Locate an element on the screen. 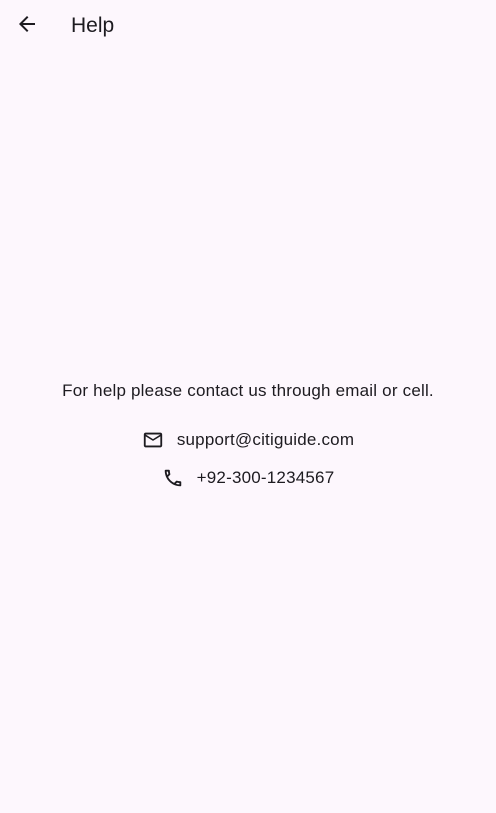  back-button is located at coordinates (27, 26).